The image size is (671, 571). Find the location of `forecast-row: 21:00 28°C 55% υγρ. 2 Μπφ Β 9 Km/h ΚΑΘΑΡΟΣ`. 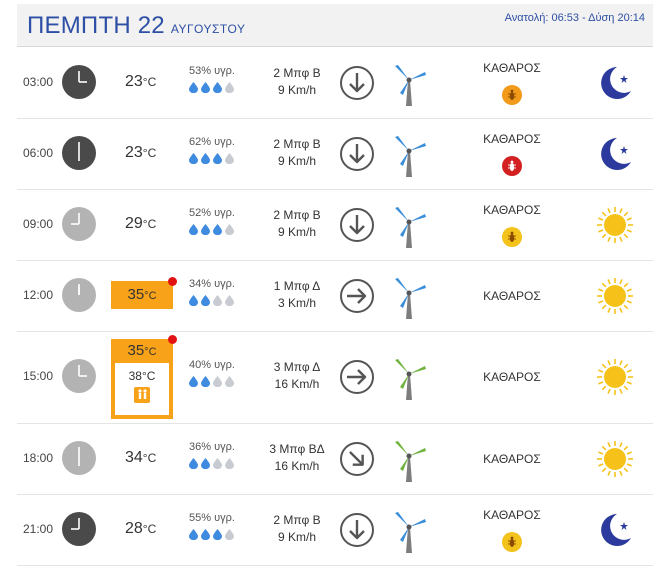

forecast-row: 21:00 28°C 55% υγρ. 2 Μπφ Β 9 Km/h ΚΑΘΑΡΟΣ is located at coordinates (335, 530).